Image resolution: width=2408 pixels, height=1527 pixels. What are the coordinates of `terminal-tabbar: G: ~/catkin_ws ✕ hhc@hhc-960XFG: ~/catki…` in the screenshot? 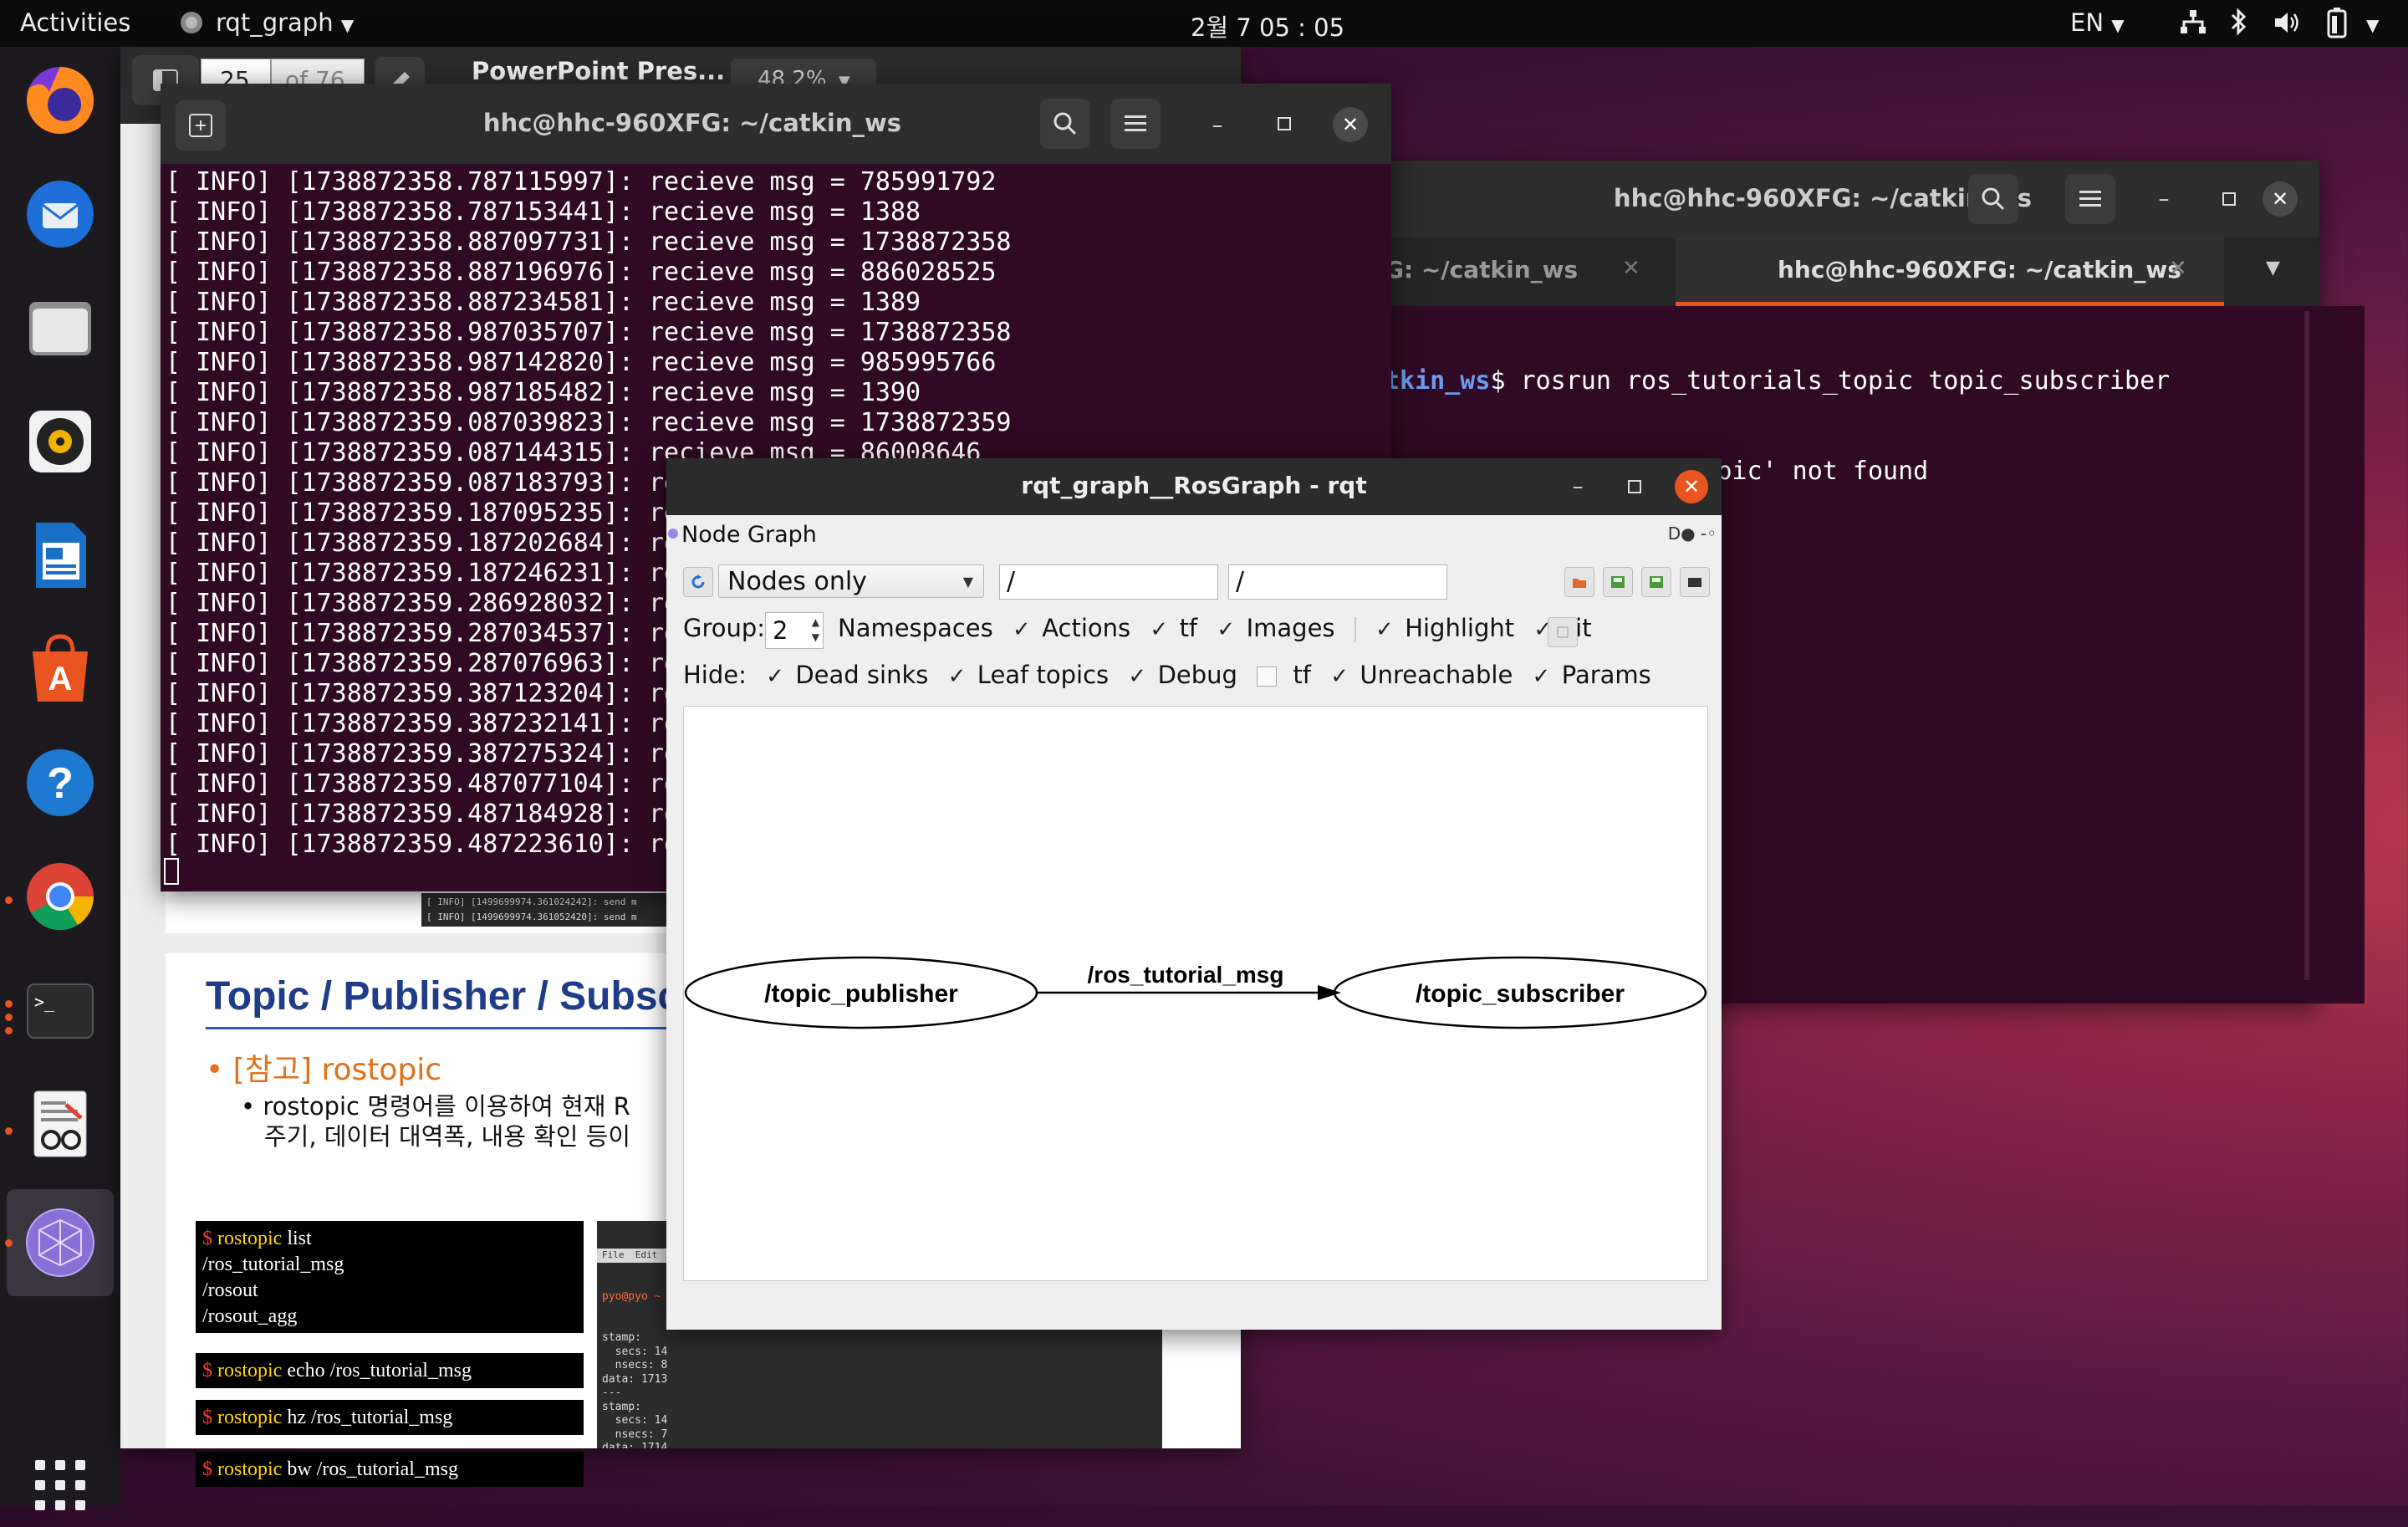 It's located at (1822, 271).